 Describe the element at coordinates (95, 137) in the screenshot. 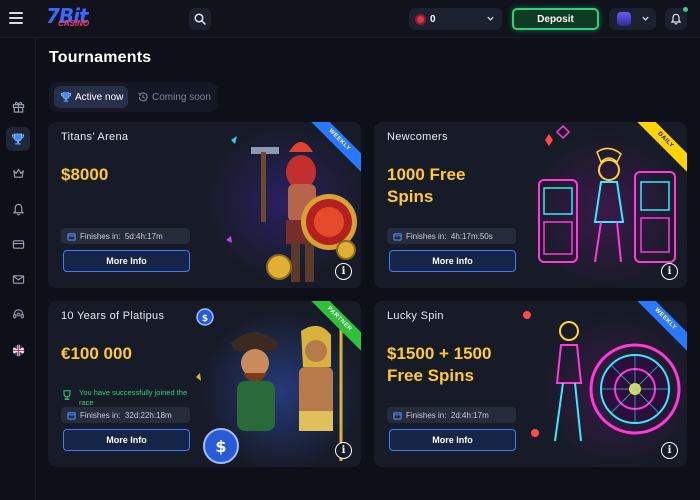

I see `card-title: Titans’ Arena` at that location.